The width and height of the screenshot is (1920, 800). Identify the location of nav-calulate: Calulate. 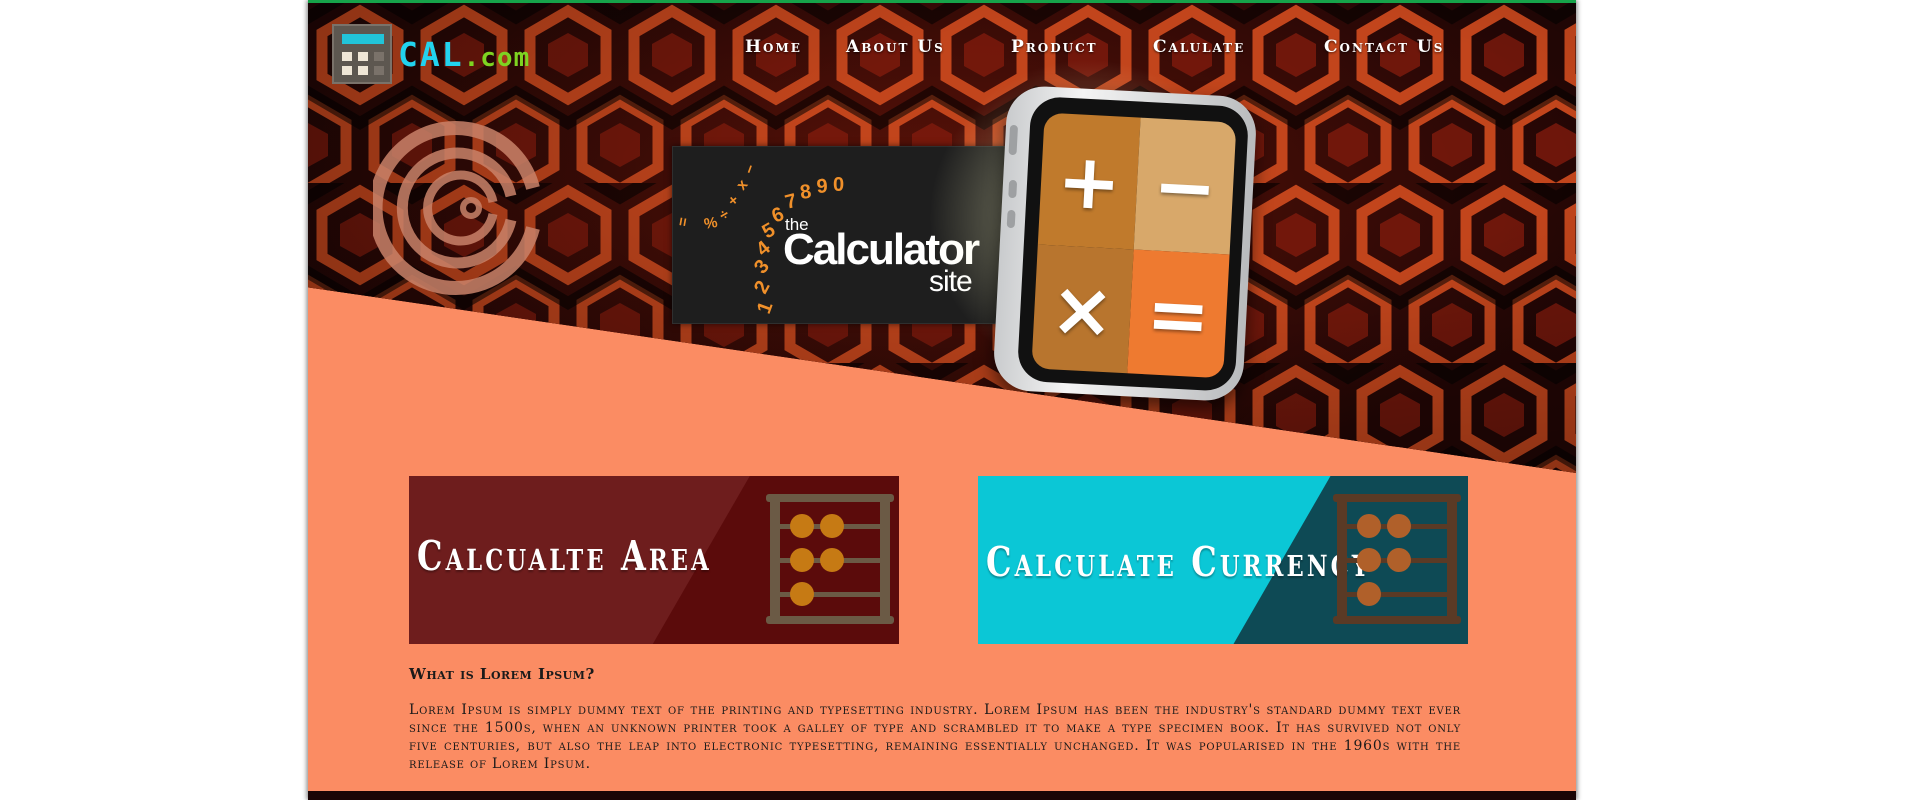
(1199, 47).